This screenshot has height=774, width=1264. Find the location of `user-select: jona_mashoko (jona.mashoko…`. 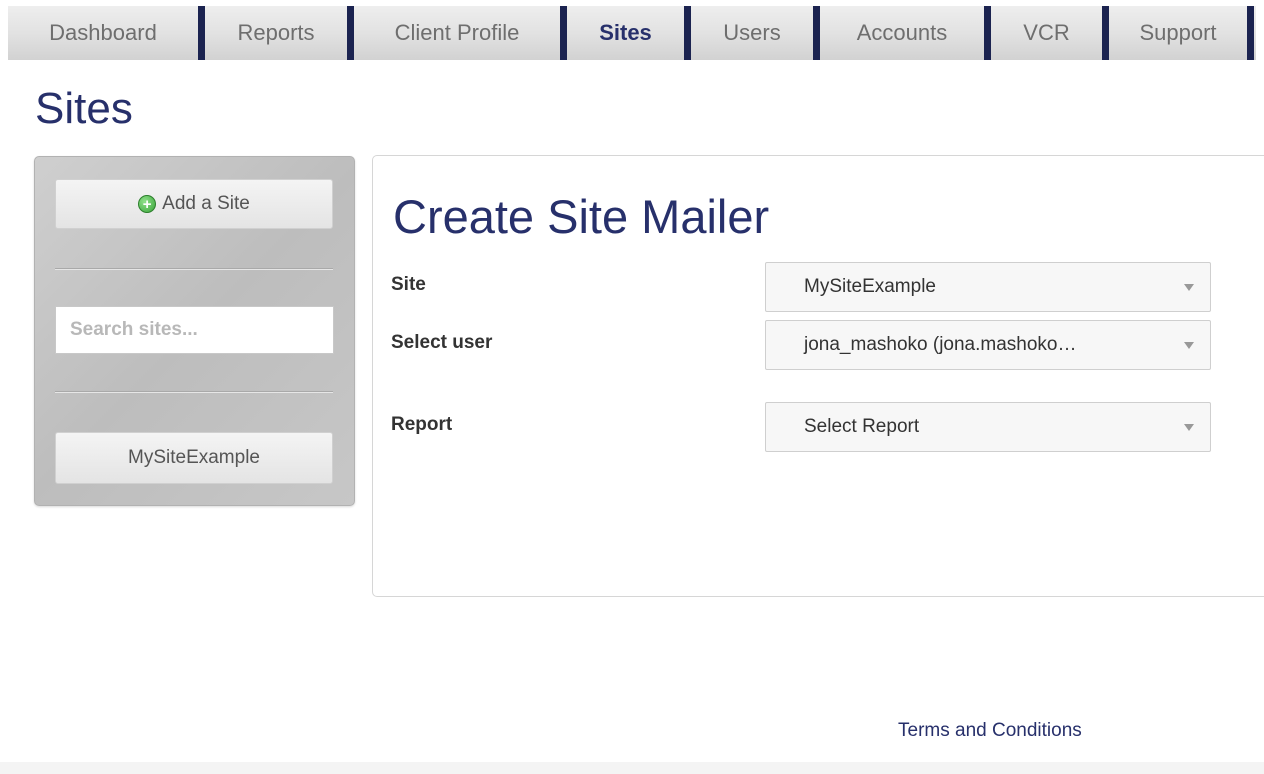

user-select: jona_mashoko (jona.mashoko… is located at coordinates (988, 345).